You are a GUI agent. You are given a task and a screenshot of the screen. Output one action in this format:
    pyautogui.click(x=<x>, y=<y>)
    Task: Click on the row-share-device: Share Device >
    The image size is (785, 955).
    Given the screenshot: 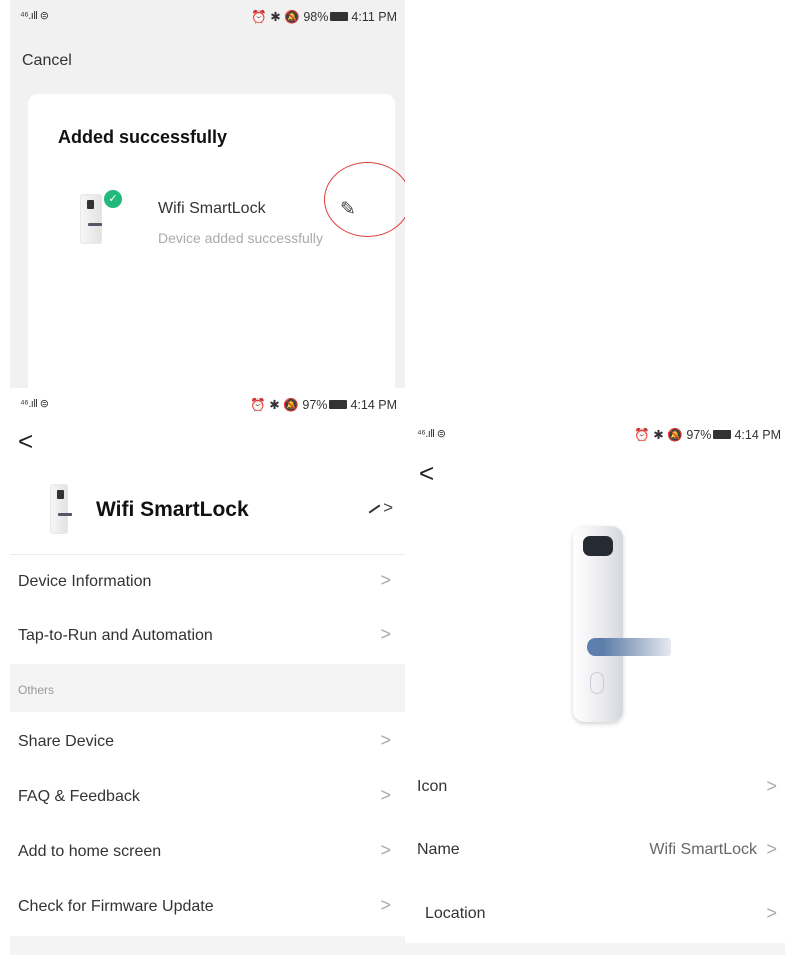 What is the action you would take?
    pyautogui.click(x=207, y=743)
    